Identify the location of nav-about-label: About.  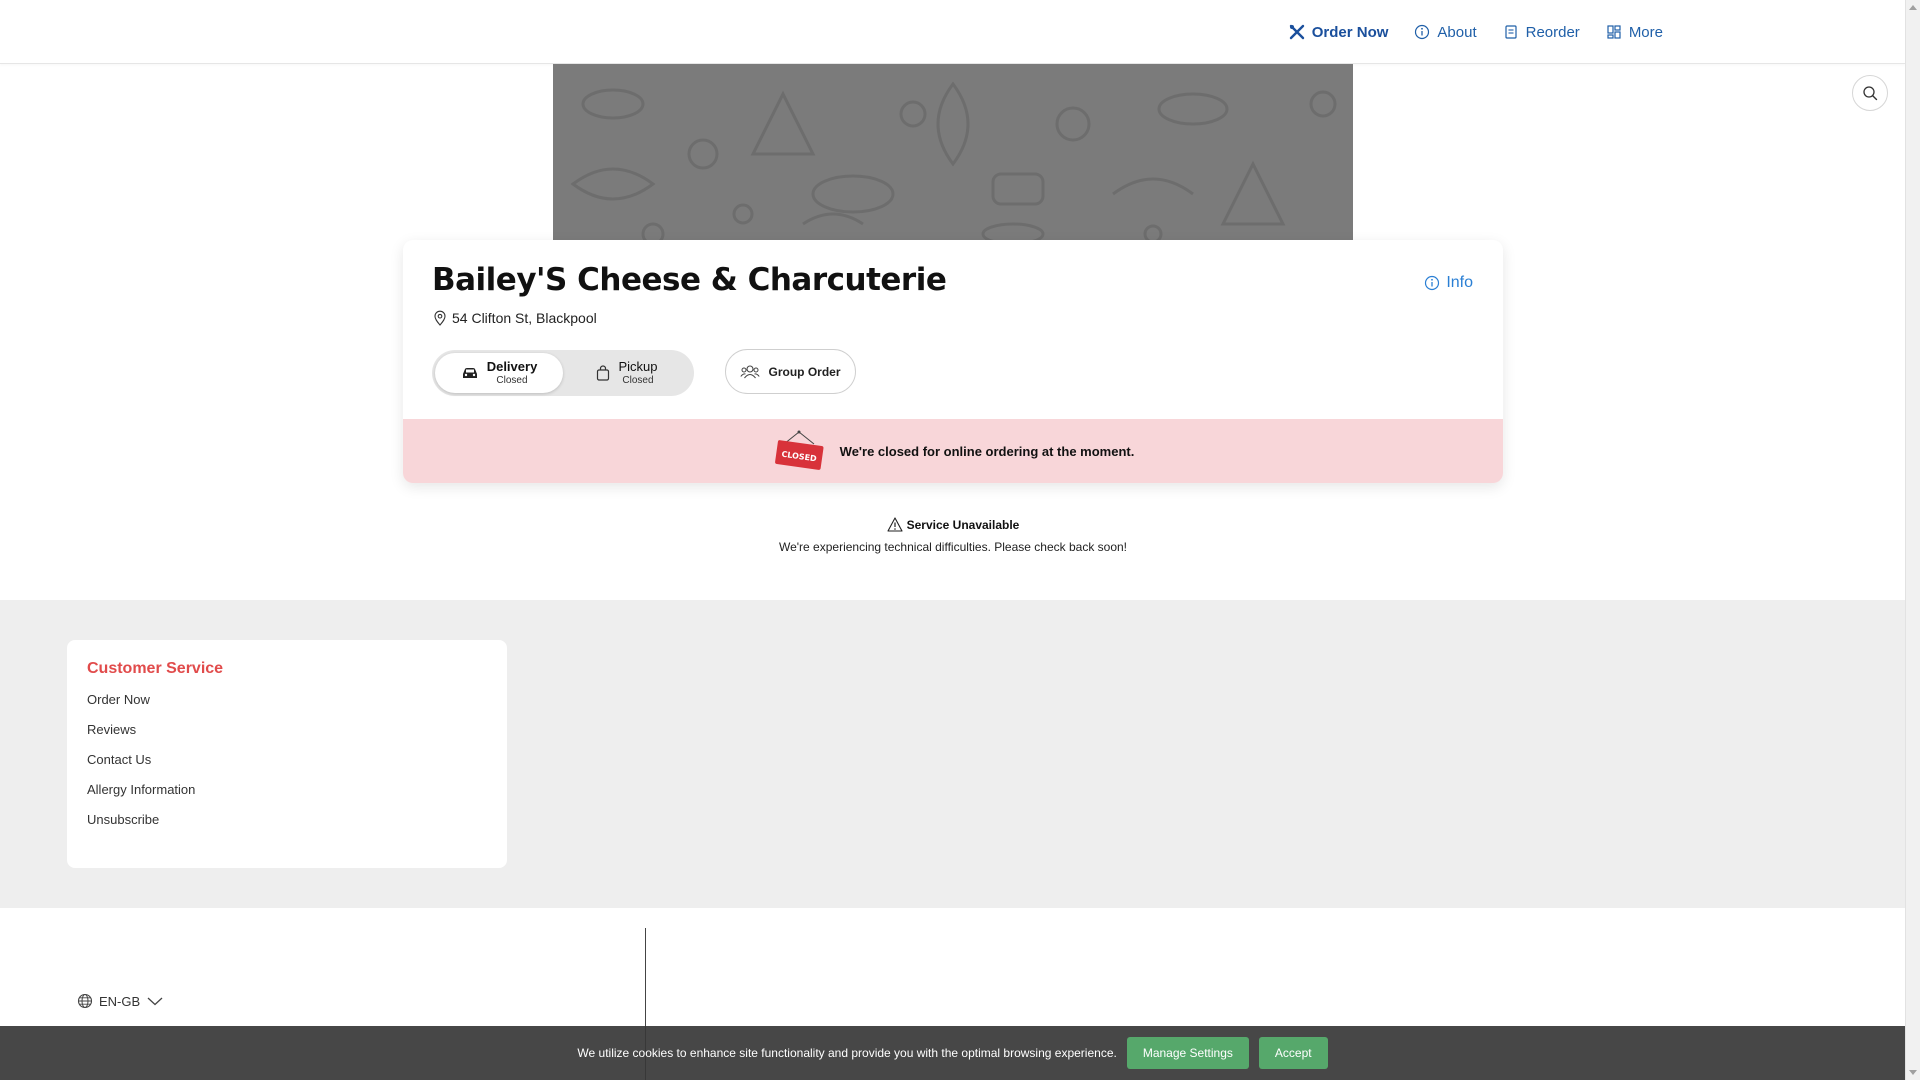
(1457, 32).